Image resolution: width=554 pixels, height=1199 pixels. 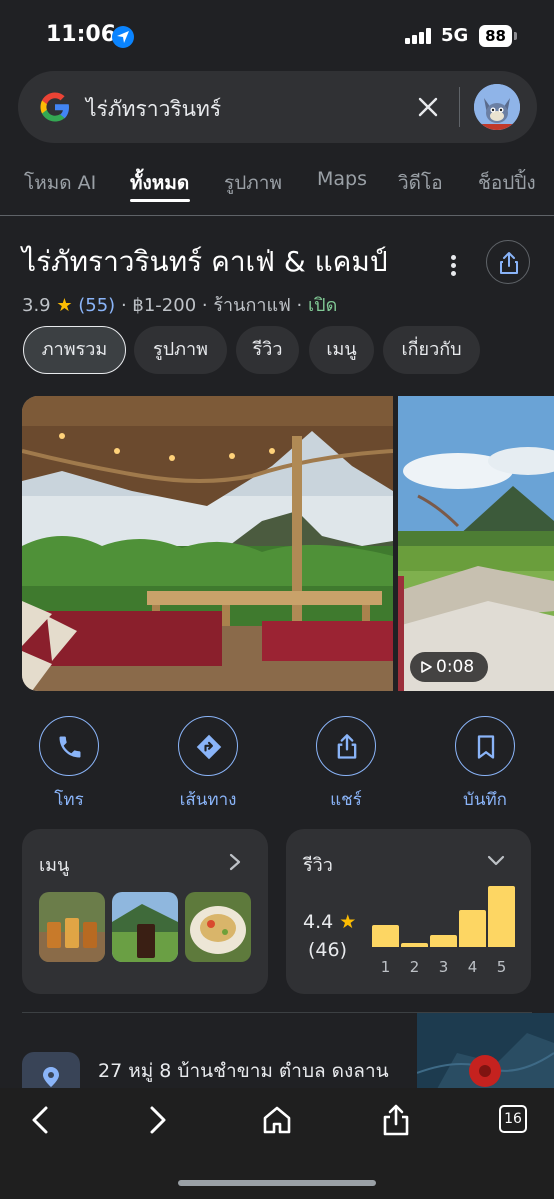 I want to click on review-rating: 4.4 ★, so click(x=329, y=922).